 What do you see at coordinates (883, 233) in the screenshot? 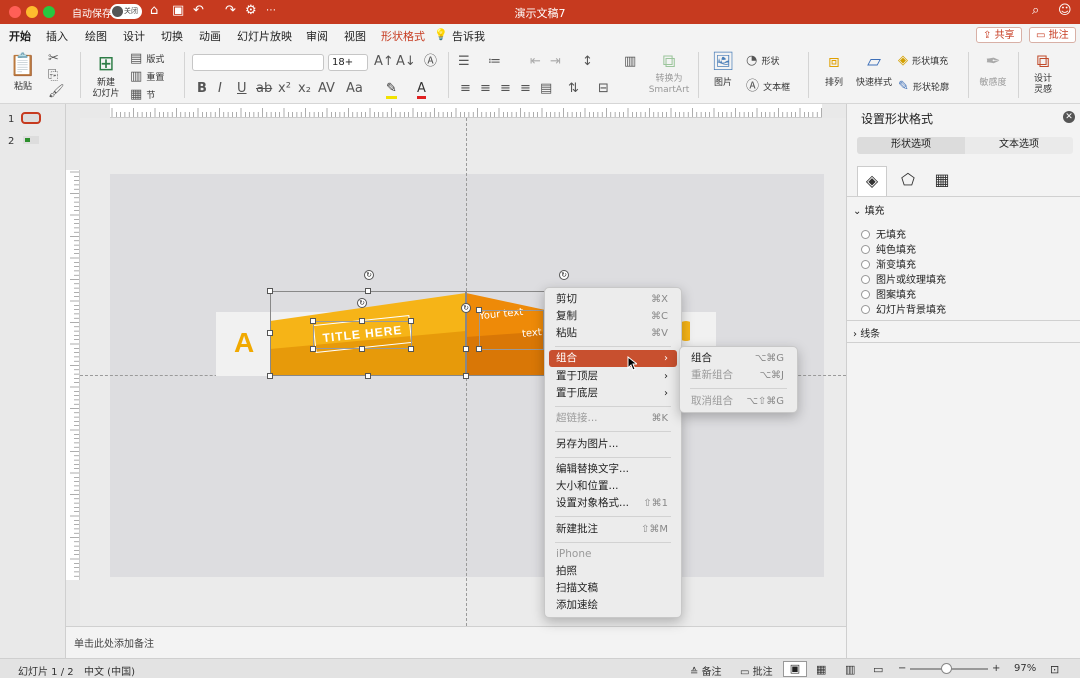
I see `fill-option-none: 无填充` at bounding box center [883, 233].